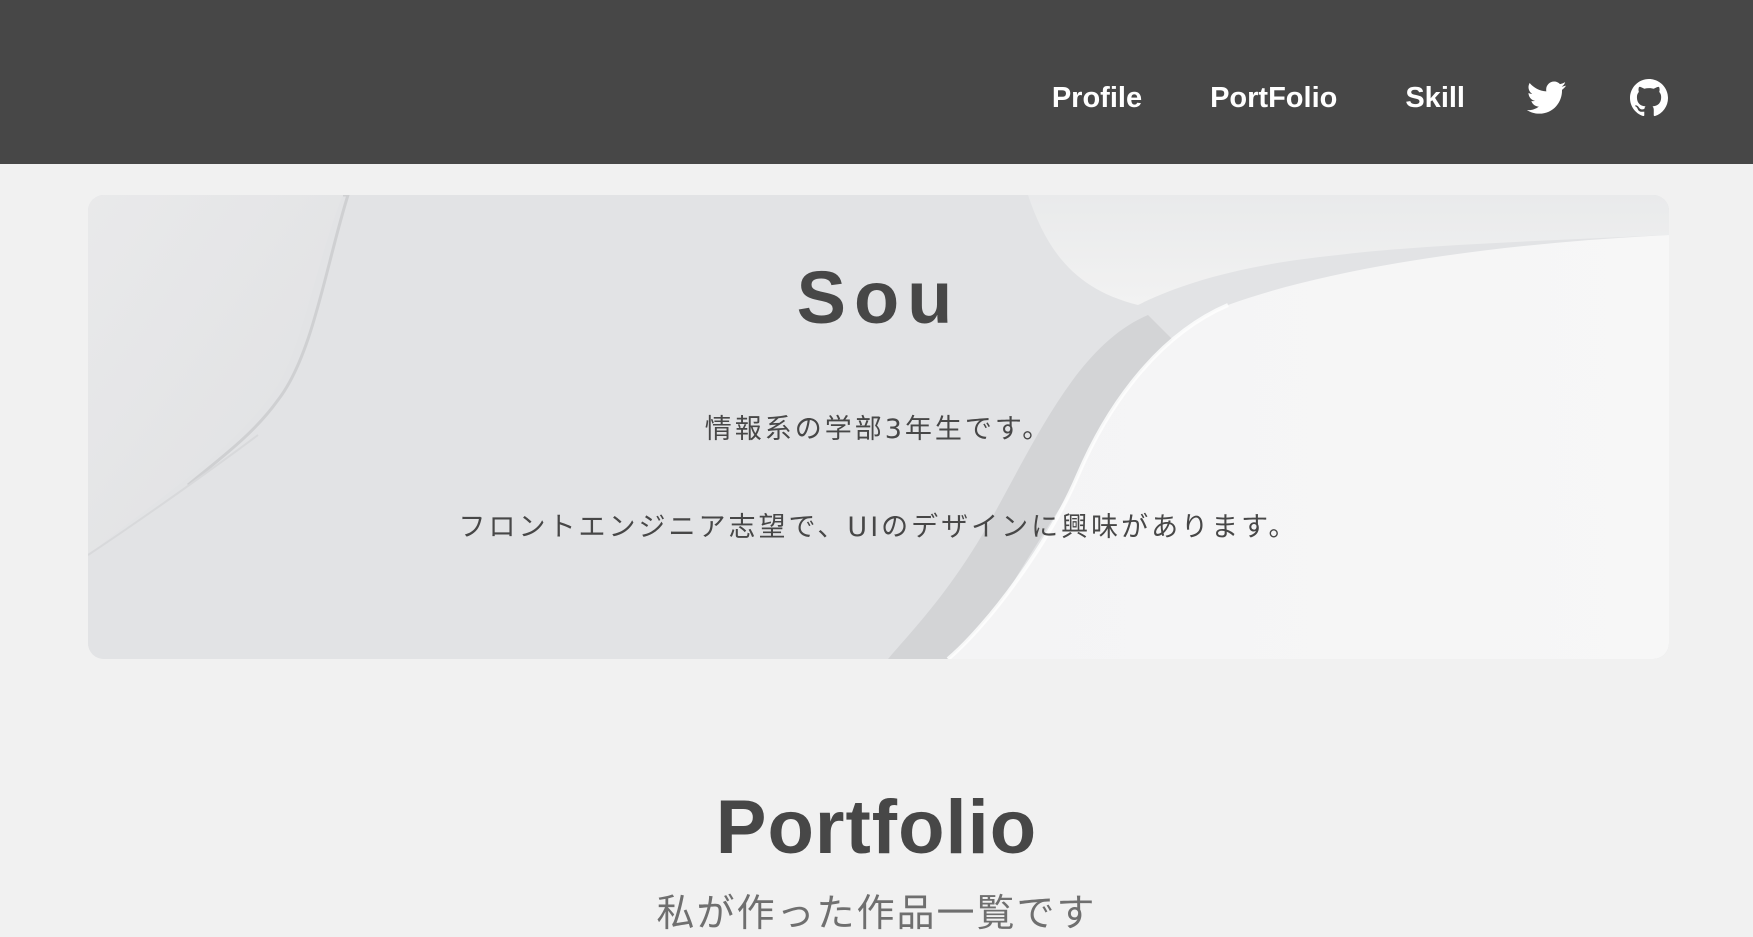  Describe the element at coordinates (1649, 98) in the screenshot. I see `github-icon` at that location.